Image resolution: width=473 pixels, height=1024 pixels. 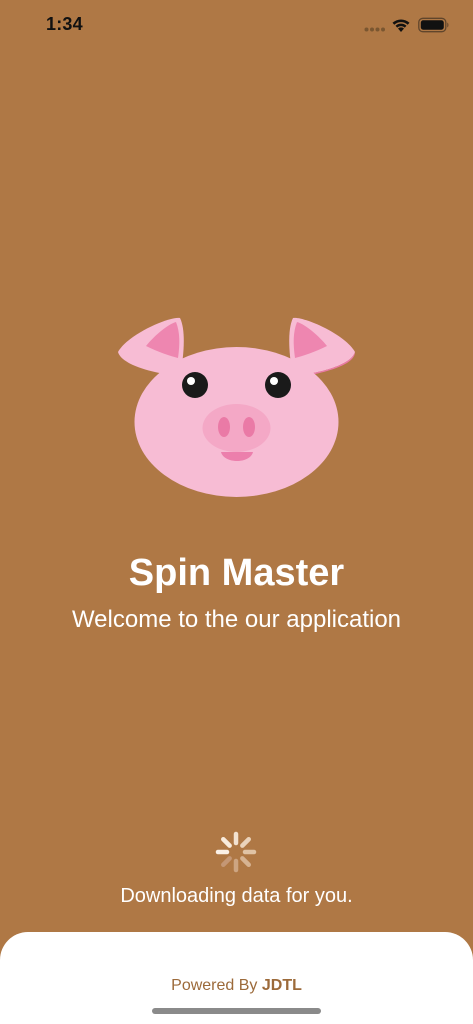 What do you see at coordinates (236, 26) in the screenshot?
I see `status-bar: 1:34` at bounding box center [236, 26].